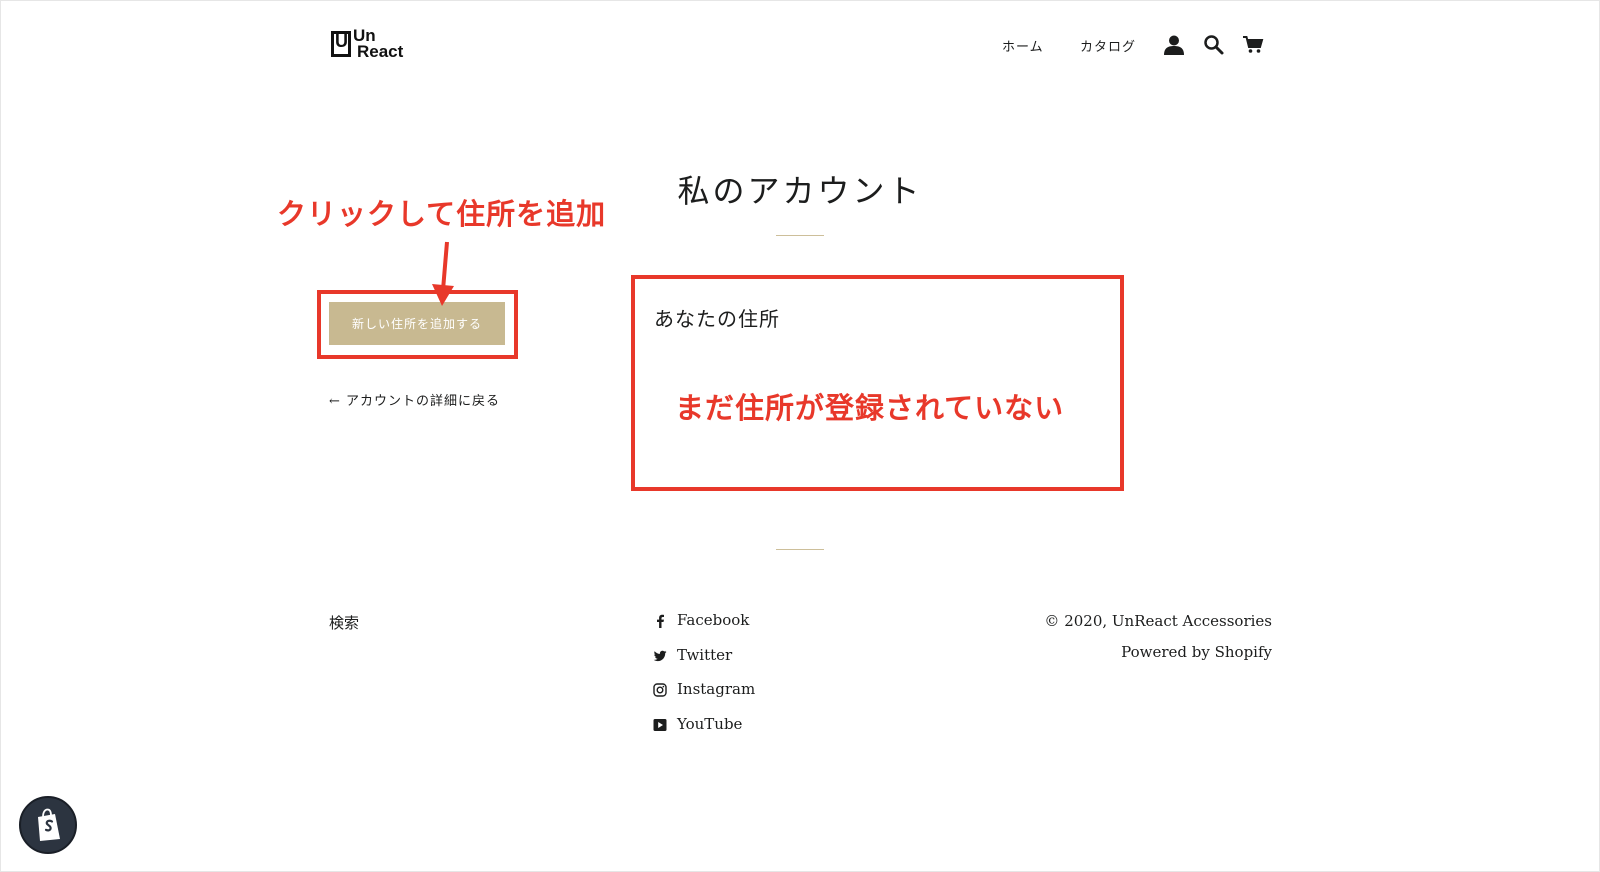 This screenshot has height=872, width=1600. What do you see at coordinates (380, 51) in the screenshot?
I see `logo-text-line2: React` at bounding box center [380, 51].